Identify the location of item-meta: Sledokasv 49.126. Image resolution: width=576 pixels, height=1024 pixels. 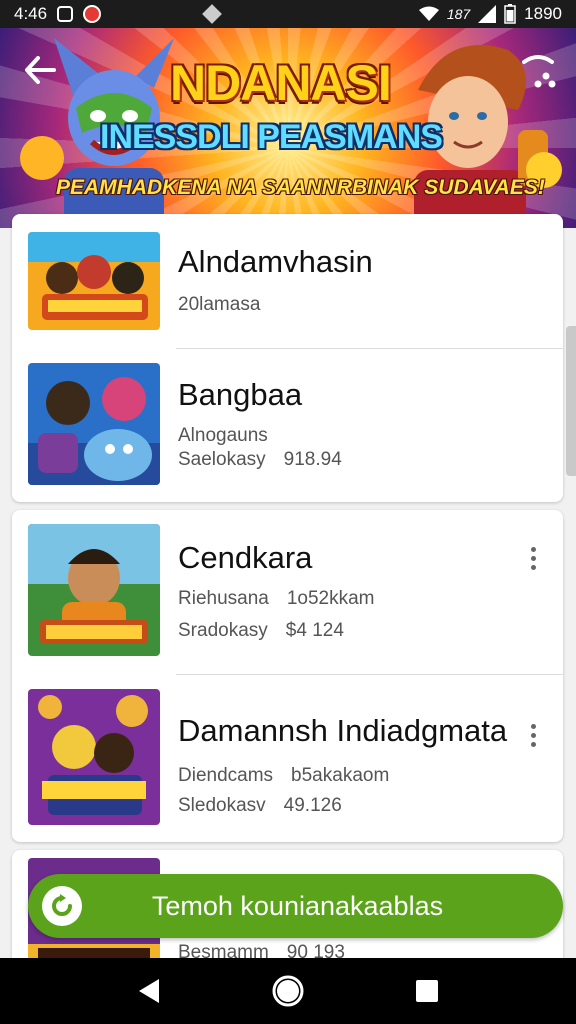
(260, 806).